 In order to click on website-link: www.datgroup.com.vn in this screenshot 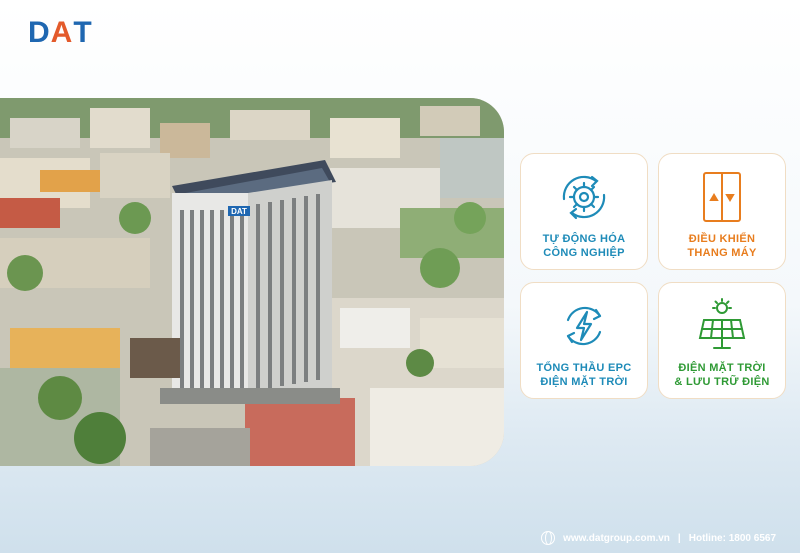, I will do `click(616, 538)`.